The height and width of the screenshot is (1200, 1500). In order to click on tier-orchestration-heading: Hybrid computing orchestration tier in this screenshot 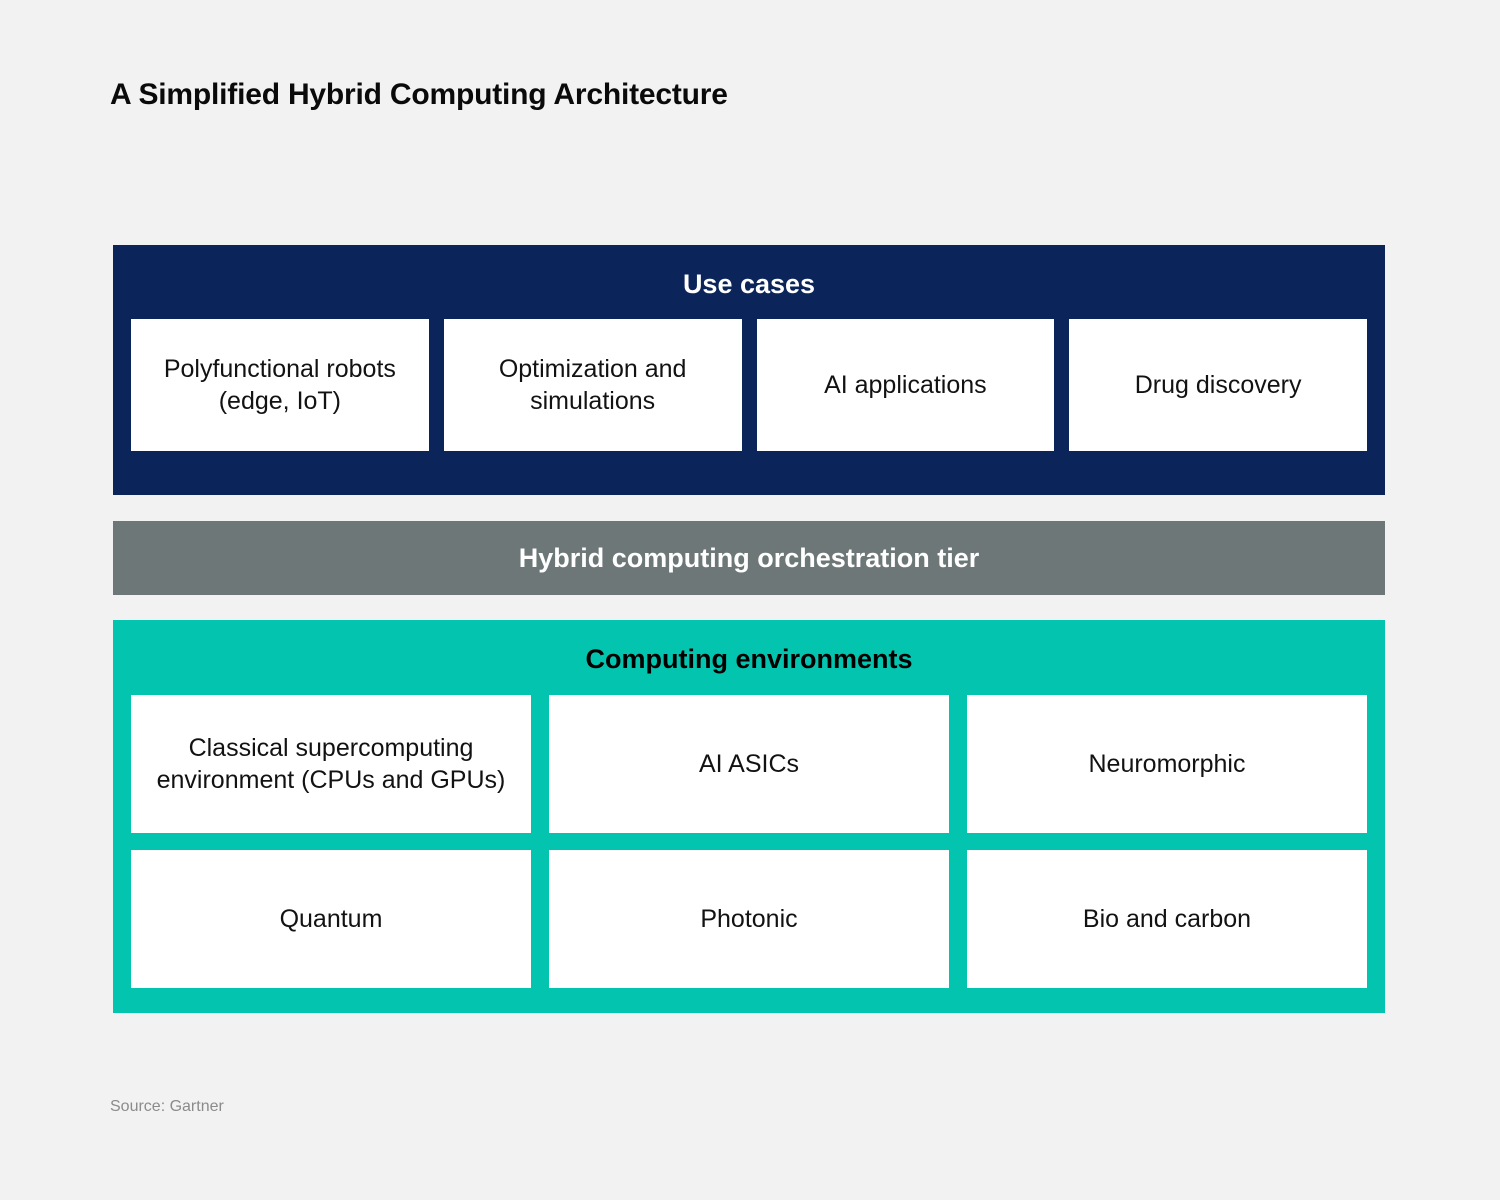, I will do `click(749, 557)`.